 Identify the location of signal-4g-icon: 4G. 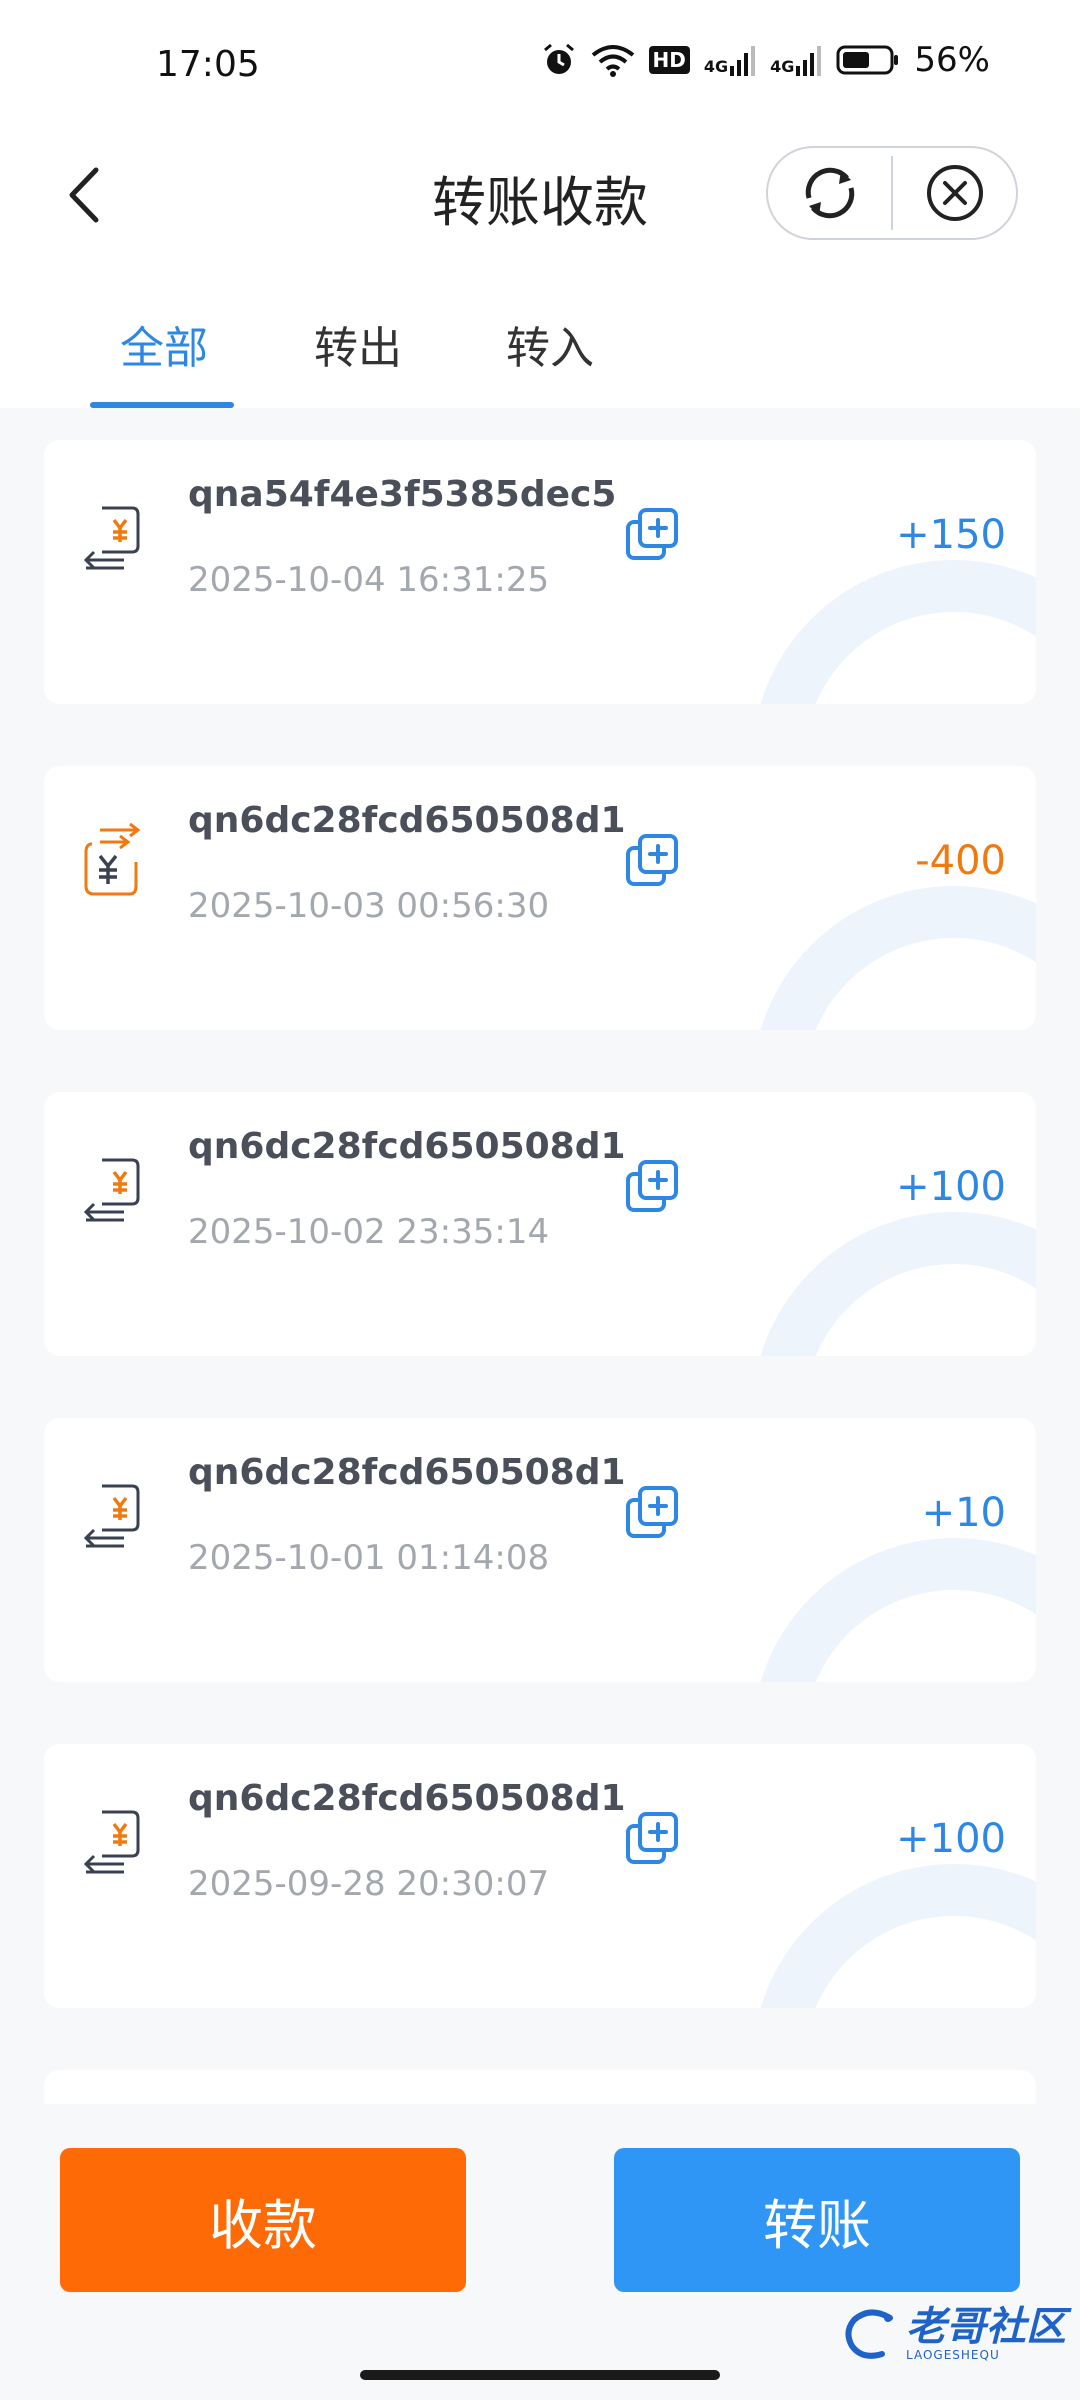
(730, 60).